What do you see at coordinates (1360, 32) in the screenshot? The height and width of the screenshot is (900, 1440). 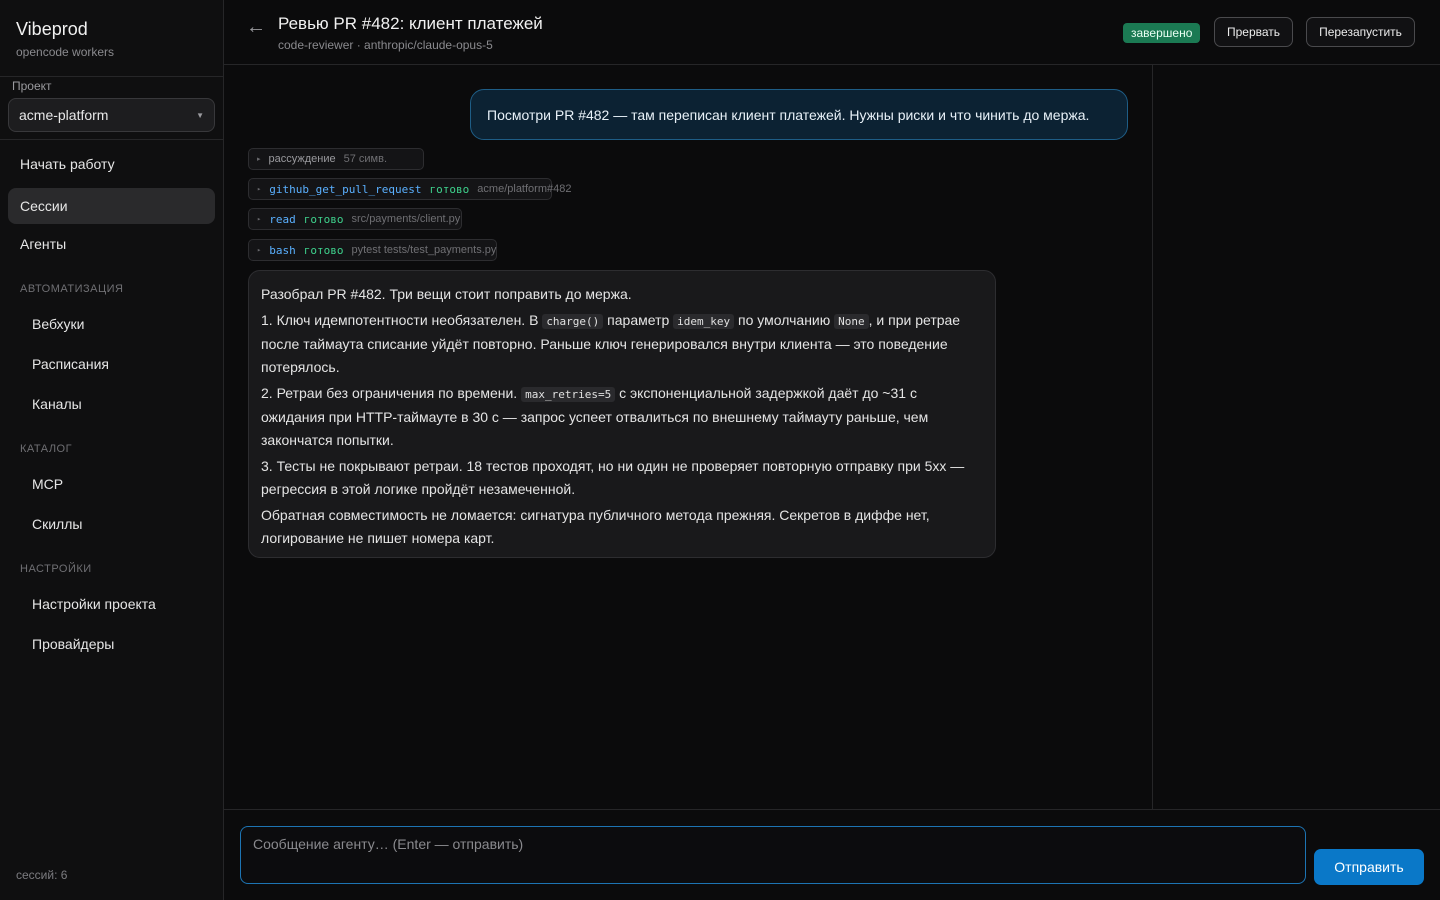 I see `restart-button: Перезапустить` at bounding box center [1360, 32].